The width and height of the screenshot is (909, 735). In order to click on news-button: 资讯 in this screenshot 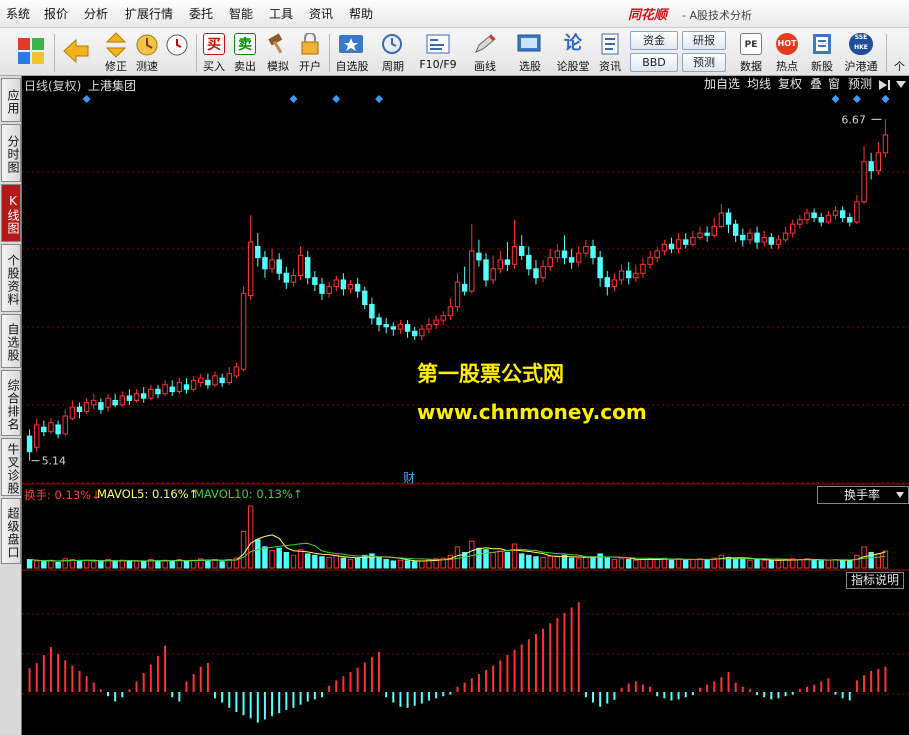, I will do `click(610, 52)`.